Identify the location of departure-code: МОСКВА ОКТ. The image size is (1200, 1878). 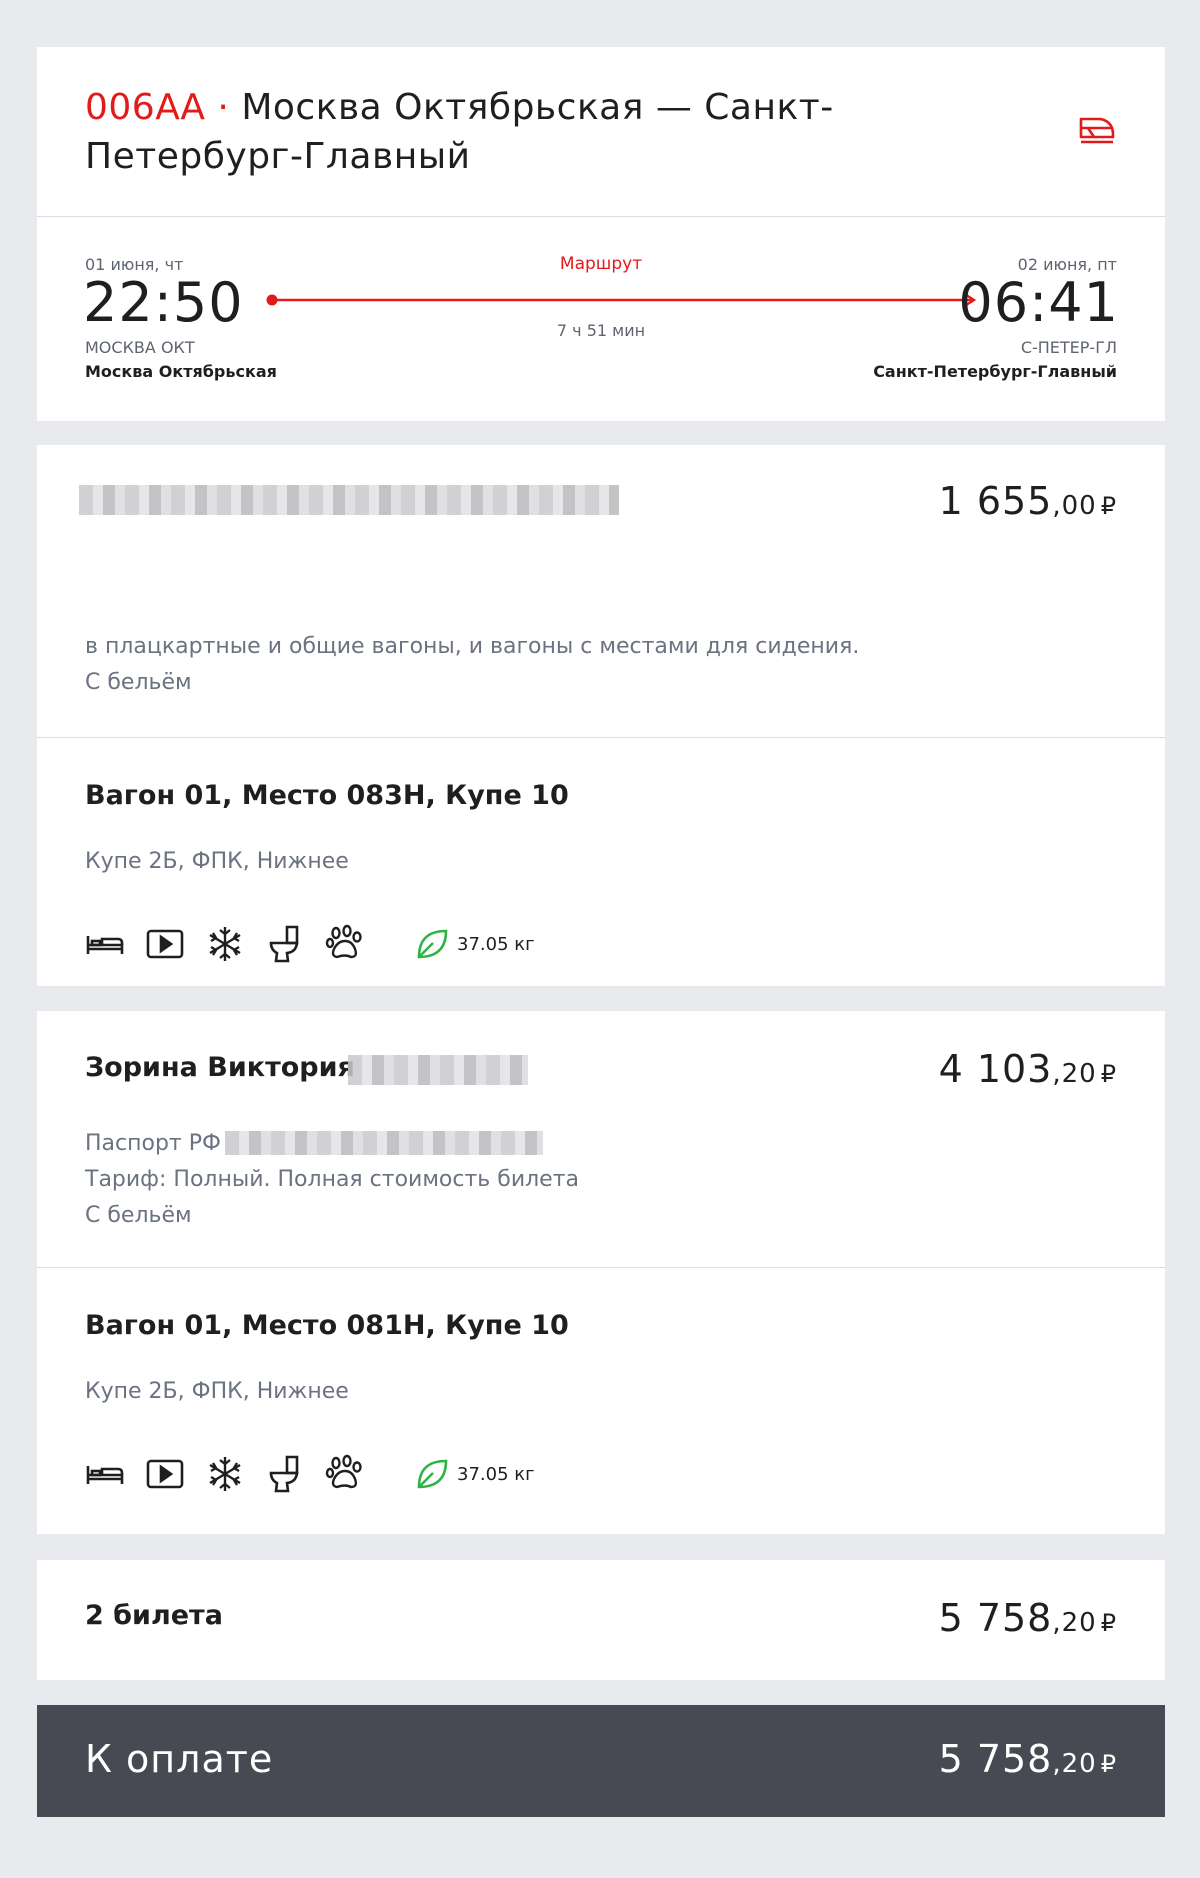
(140, 347).